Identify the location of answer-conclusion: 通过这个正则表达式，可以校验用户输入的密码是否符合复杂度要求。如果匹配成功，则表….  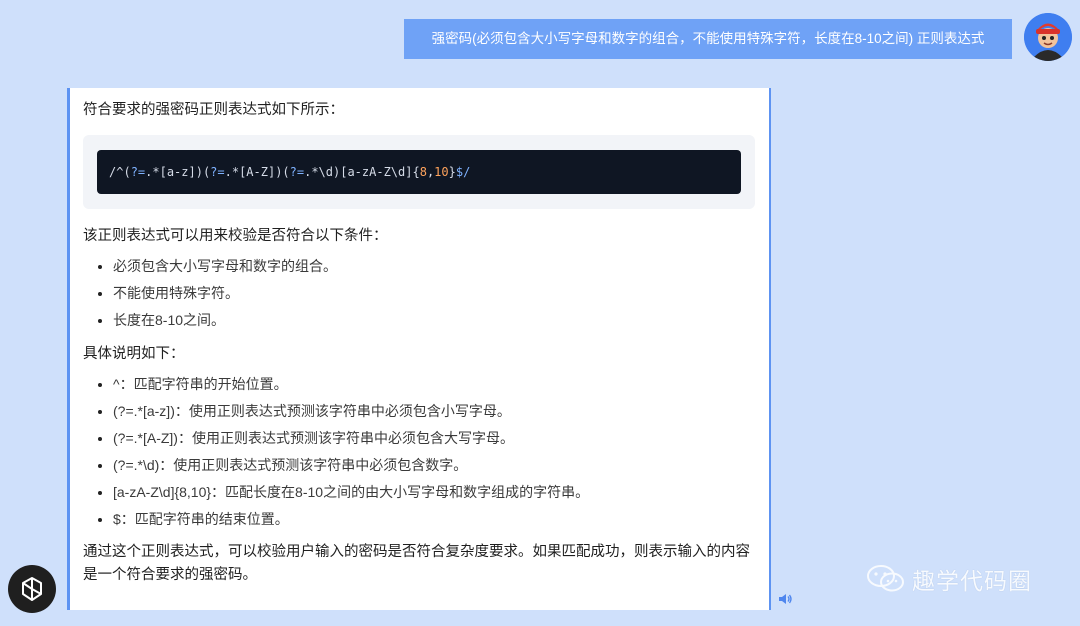
(416, 563).